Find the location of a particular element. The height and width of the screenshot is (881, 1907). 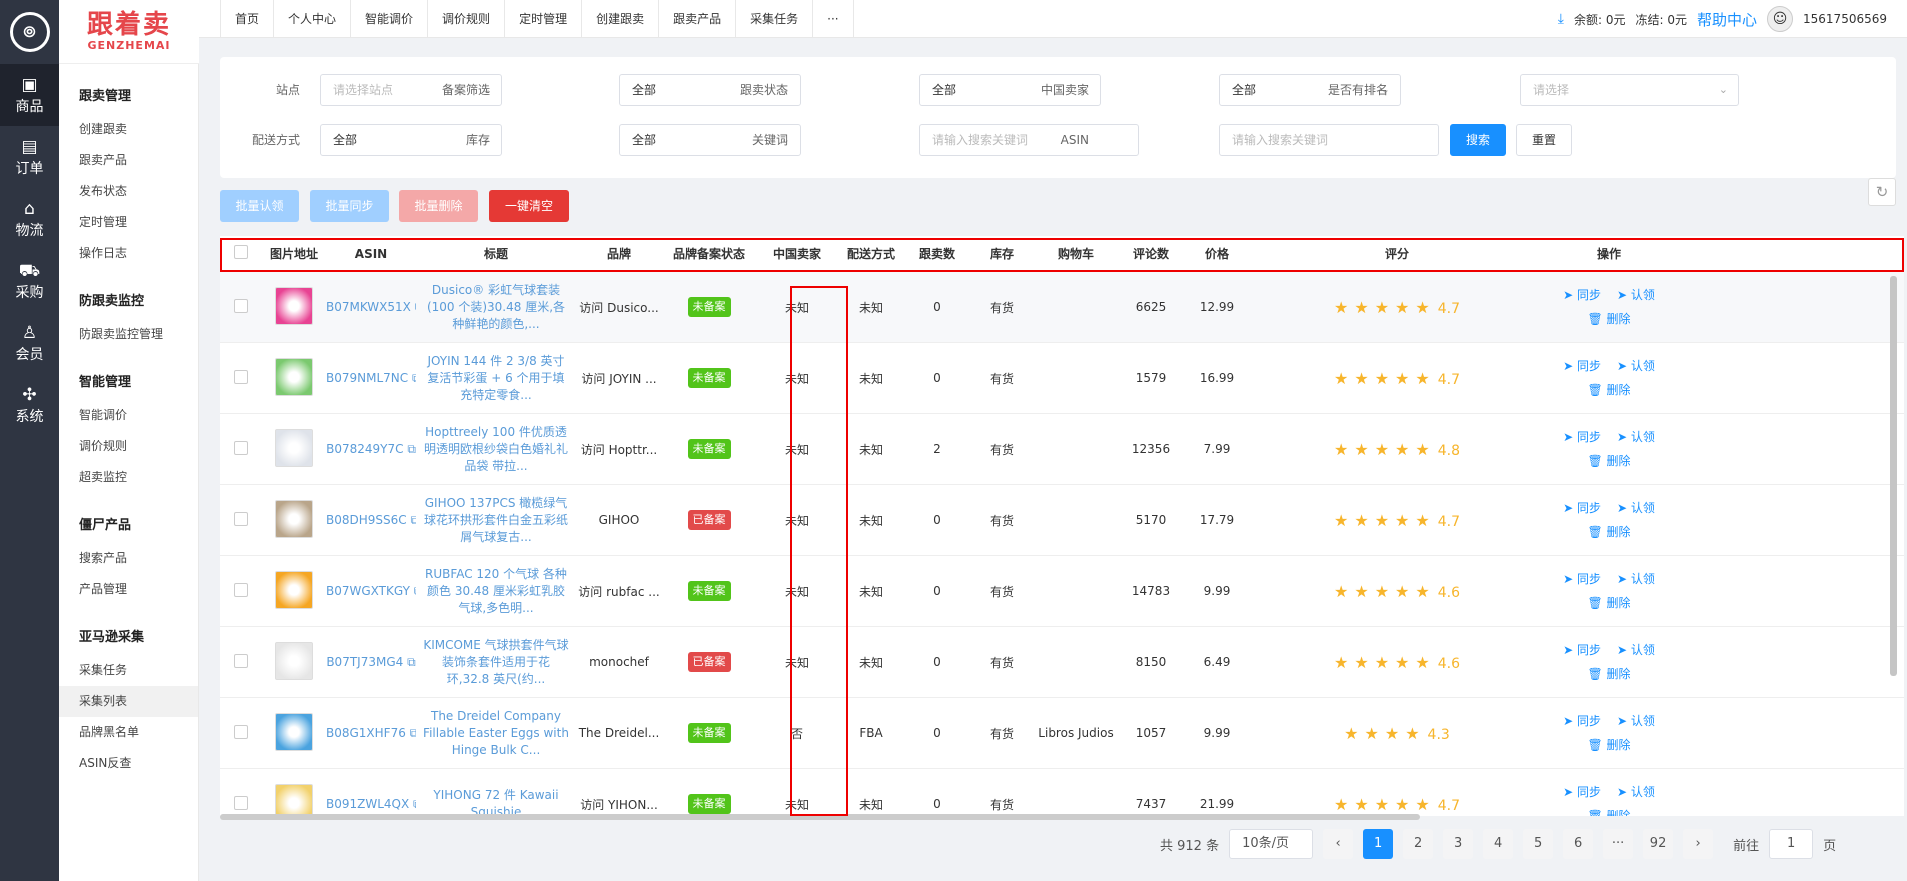

sidebar-item: 发布状态 is located at coordinates (128, 191).